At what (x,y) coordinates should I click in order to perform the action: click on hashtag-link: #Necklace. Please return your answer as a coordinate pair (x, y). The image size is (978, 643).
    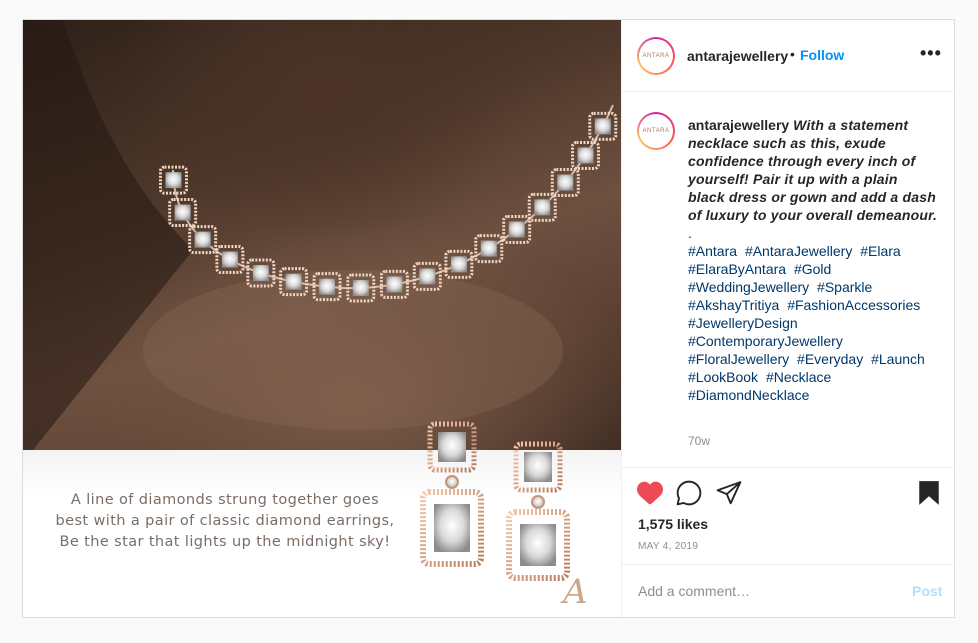
    Looking at the image, I should click on (798, 377).